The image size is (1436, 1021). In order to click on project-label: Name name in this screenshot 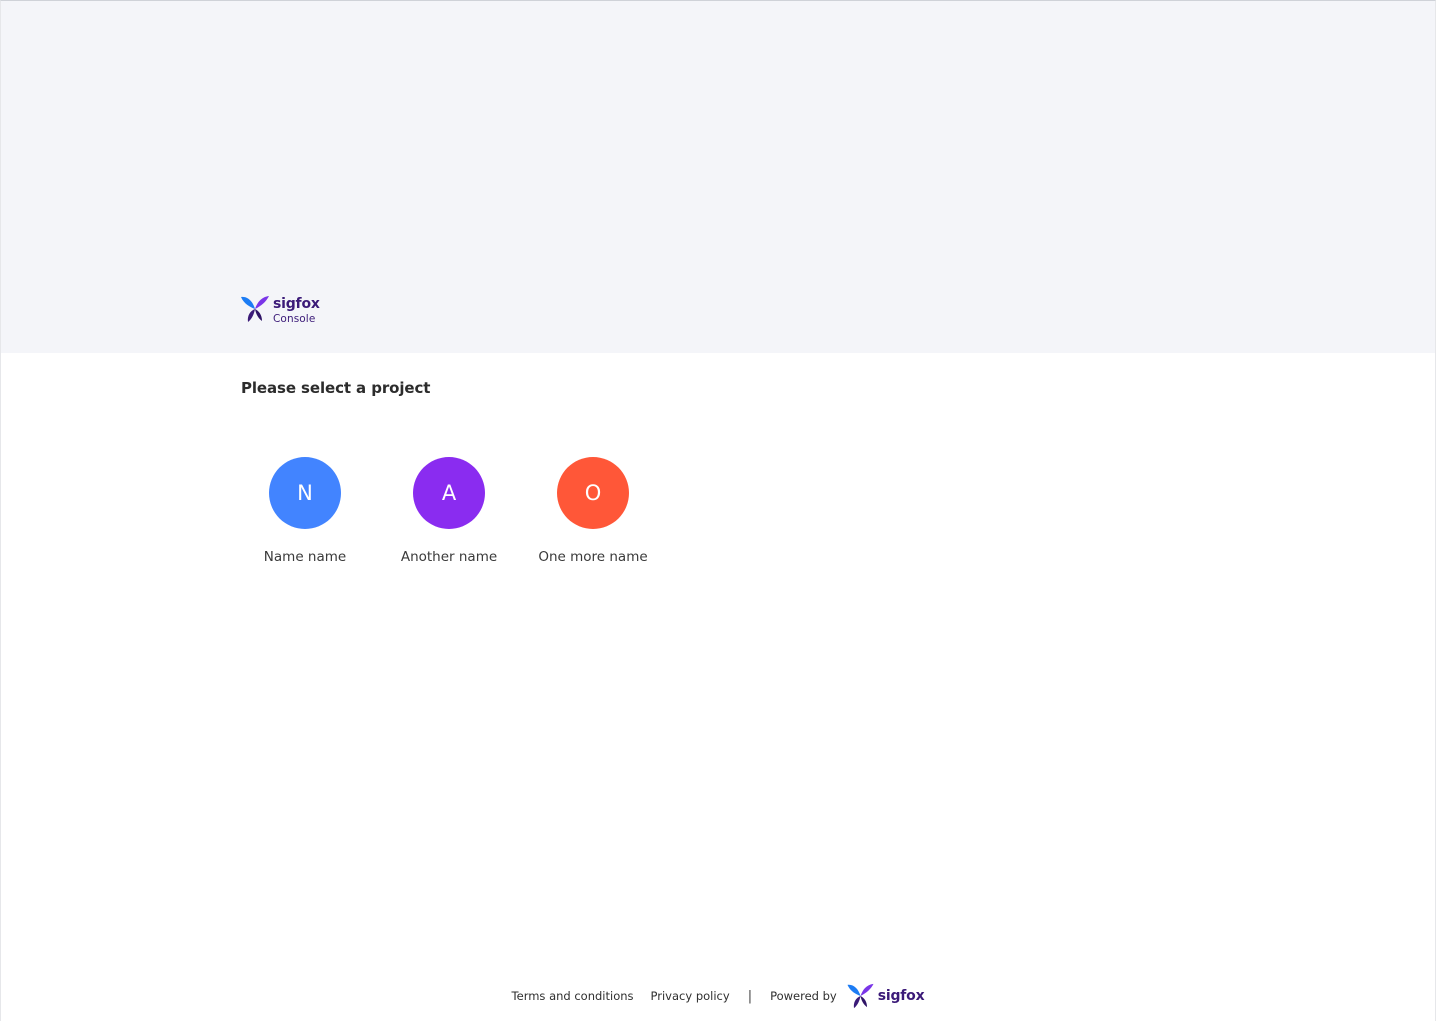, I will do `click(305, 557)`.